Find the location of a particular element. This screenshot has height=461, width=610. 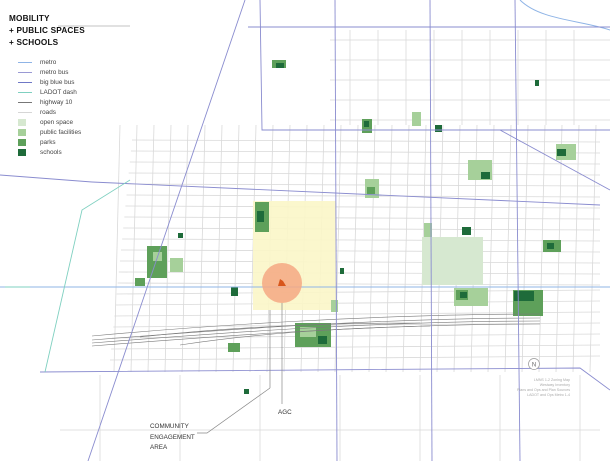

legend-item: metro bus is located at coordinates (49, 72).